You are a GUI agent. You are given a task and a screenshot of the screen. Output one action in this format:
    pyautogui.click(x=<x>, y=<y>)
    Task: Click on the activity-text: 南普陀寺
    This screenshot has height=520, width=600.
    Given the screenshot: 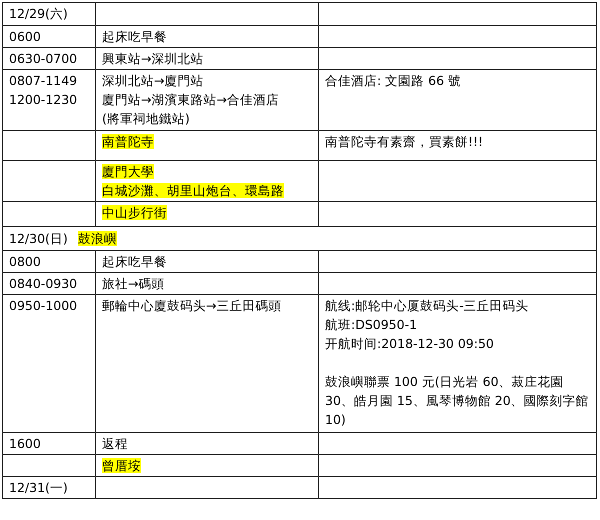 What is the action you would take?
    pyautogui.click(x=128, y=141)
    